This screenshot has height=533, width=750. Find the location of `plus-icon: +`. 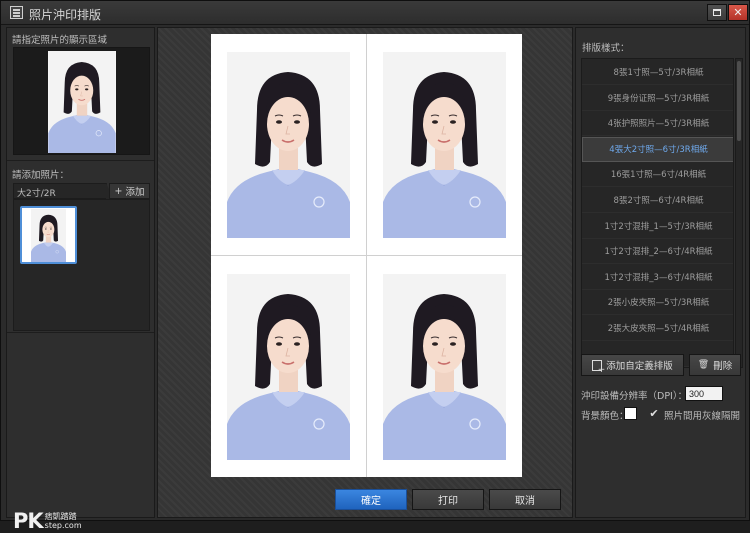

plus-icon: + is located at coordinates (118, 191).